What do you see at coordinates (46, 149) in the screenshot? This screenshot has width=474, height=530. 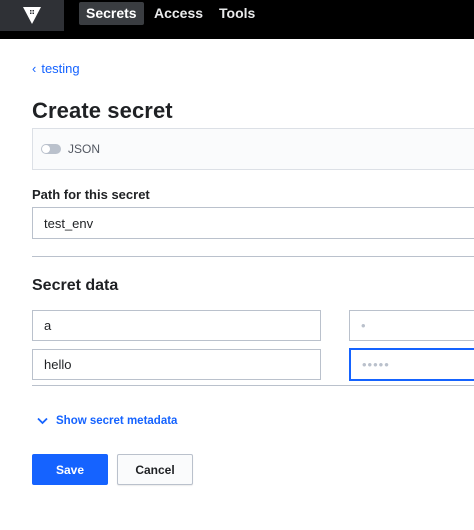 I see `toggle-knob` at bounding box center [46, 149].